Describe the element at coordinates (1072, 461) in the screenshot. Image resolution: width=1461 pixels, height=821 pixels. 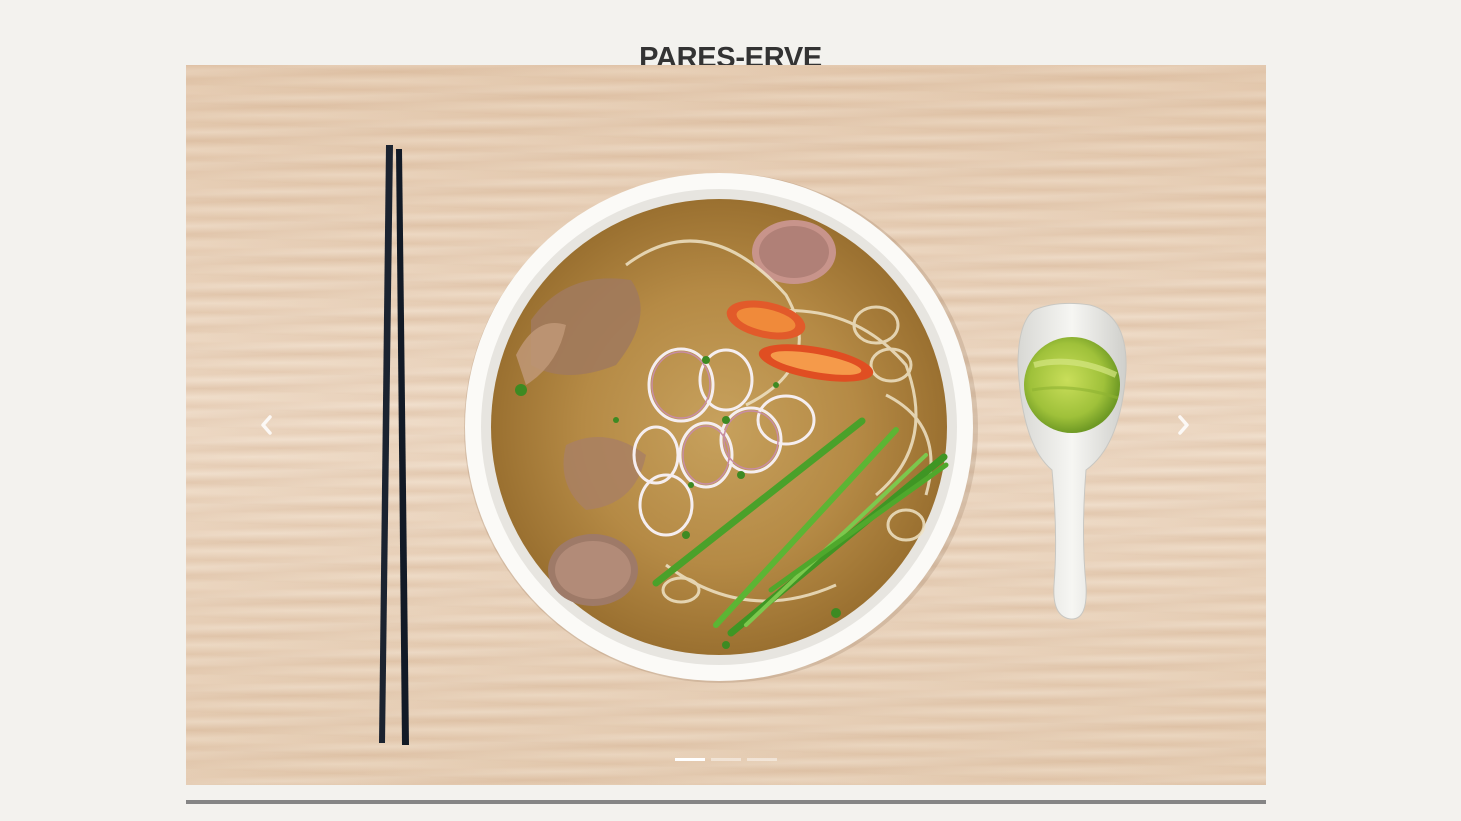
I see `spoon-with-lime` at that location.